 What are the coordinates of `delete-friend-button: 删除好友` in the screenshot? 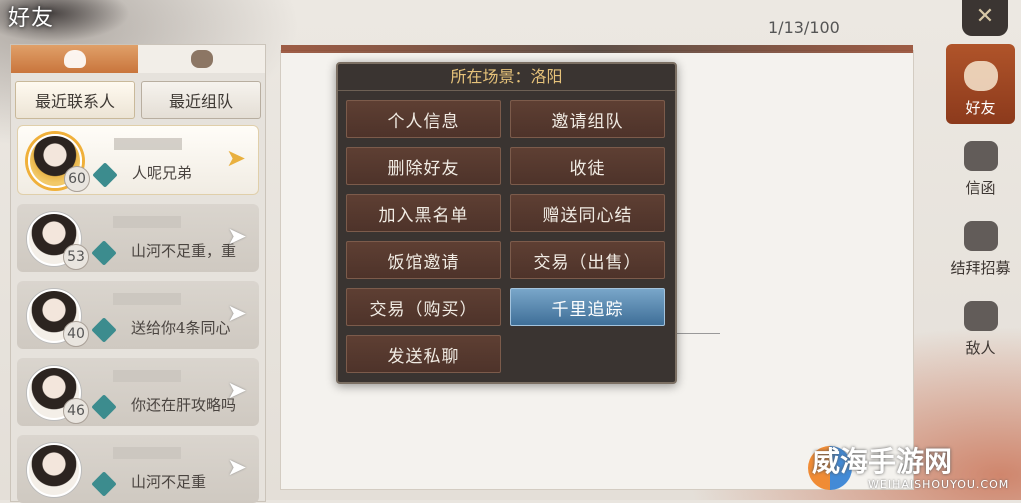 It's located at (423, 166).